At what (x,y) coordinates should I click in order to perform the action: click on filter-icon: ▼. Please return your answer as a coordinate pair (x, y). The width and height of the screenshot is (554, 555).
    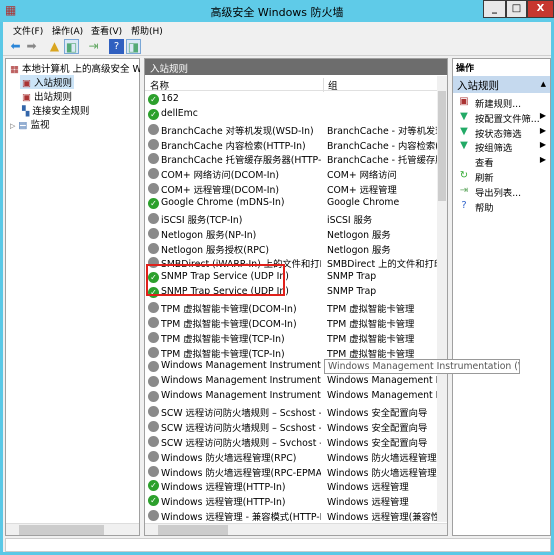
    Looking at the image, I should click on (464, 146).